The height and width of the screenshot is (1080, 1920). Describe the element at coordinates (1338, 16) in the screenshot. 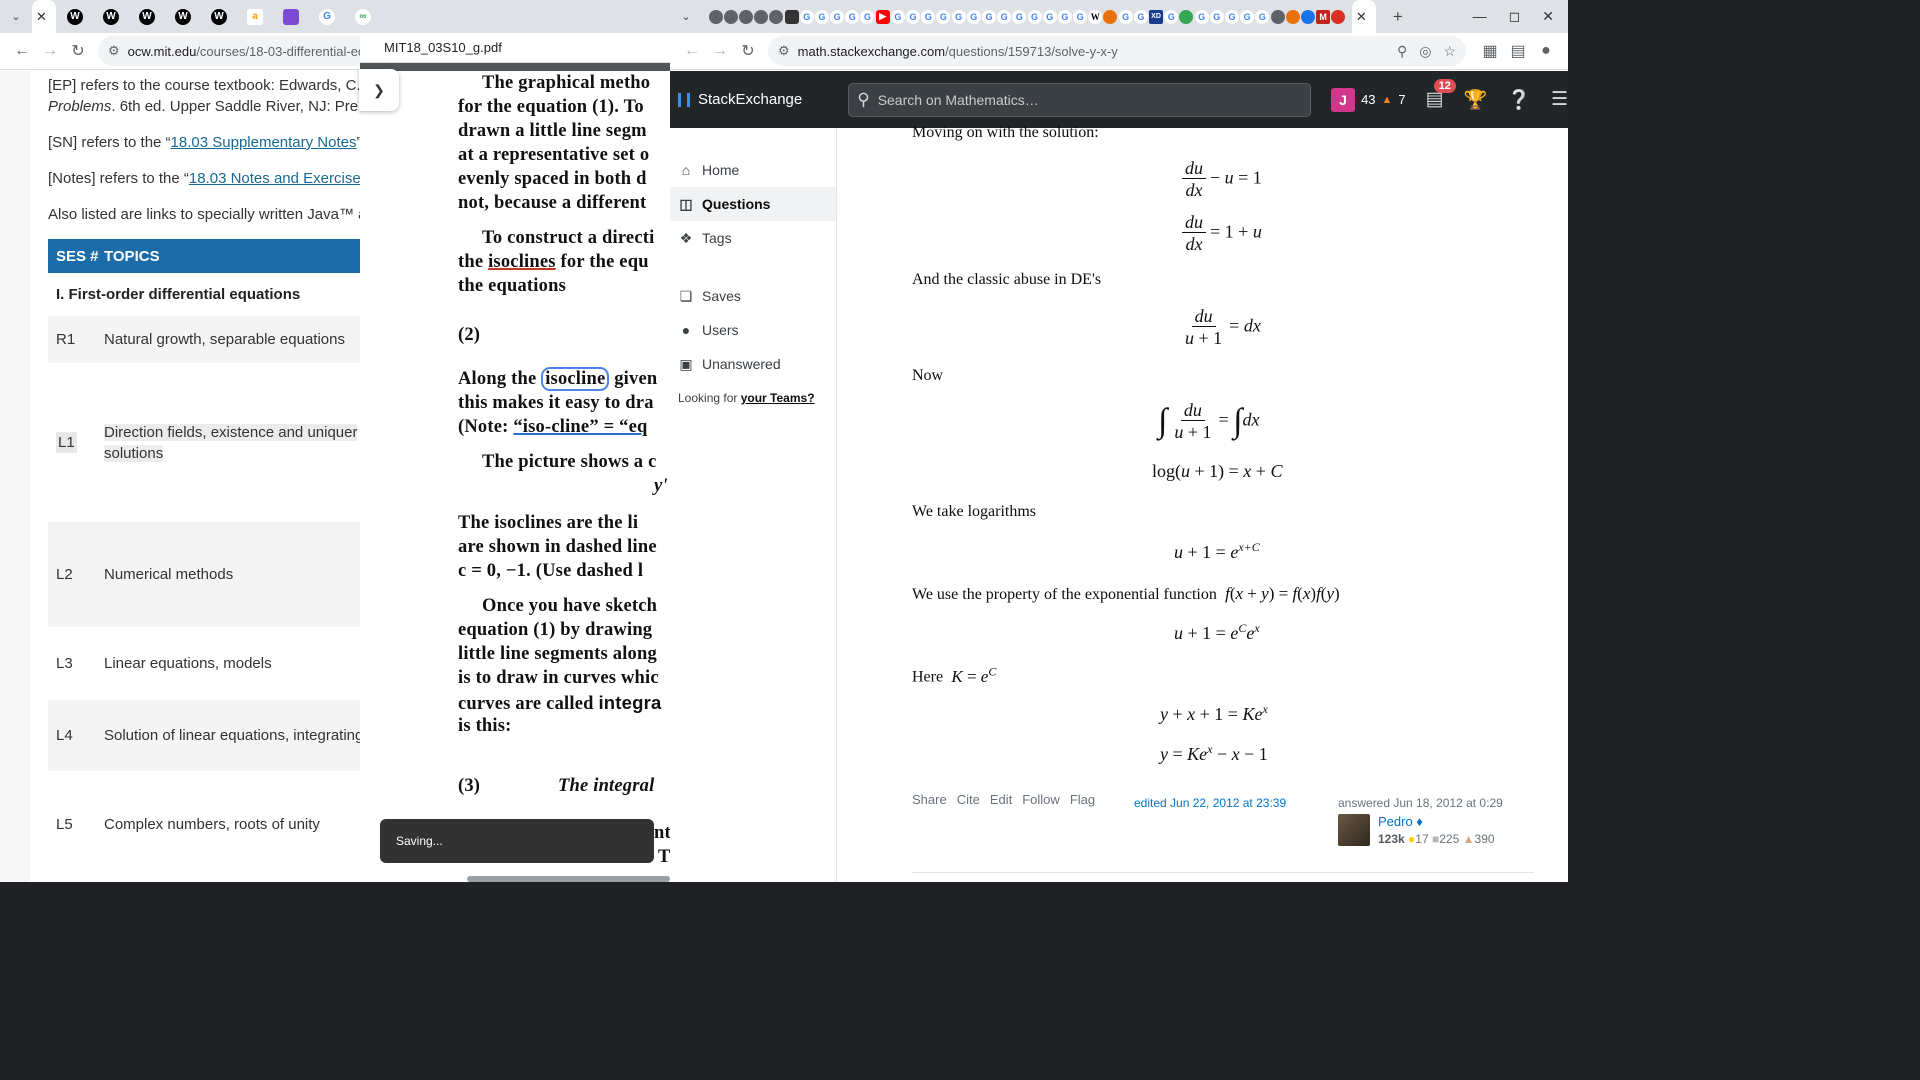

I see `red-circle-icon` at that location.